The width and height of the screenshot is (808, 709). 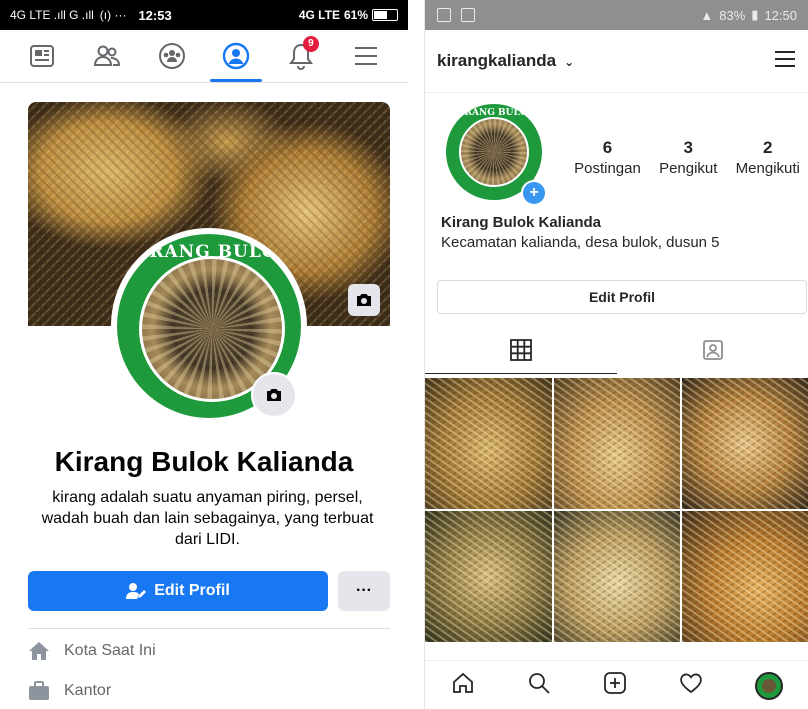 I want to click on tab-groups, so click(x=172, y=56).